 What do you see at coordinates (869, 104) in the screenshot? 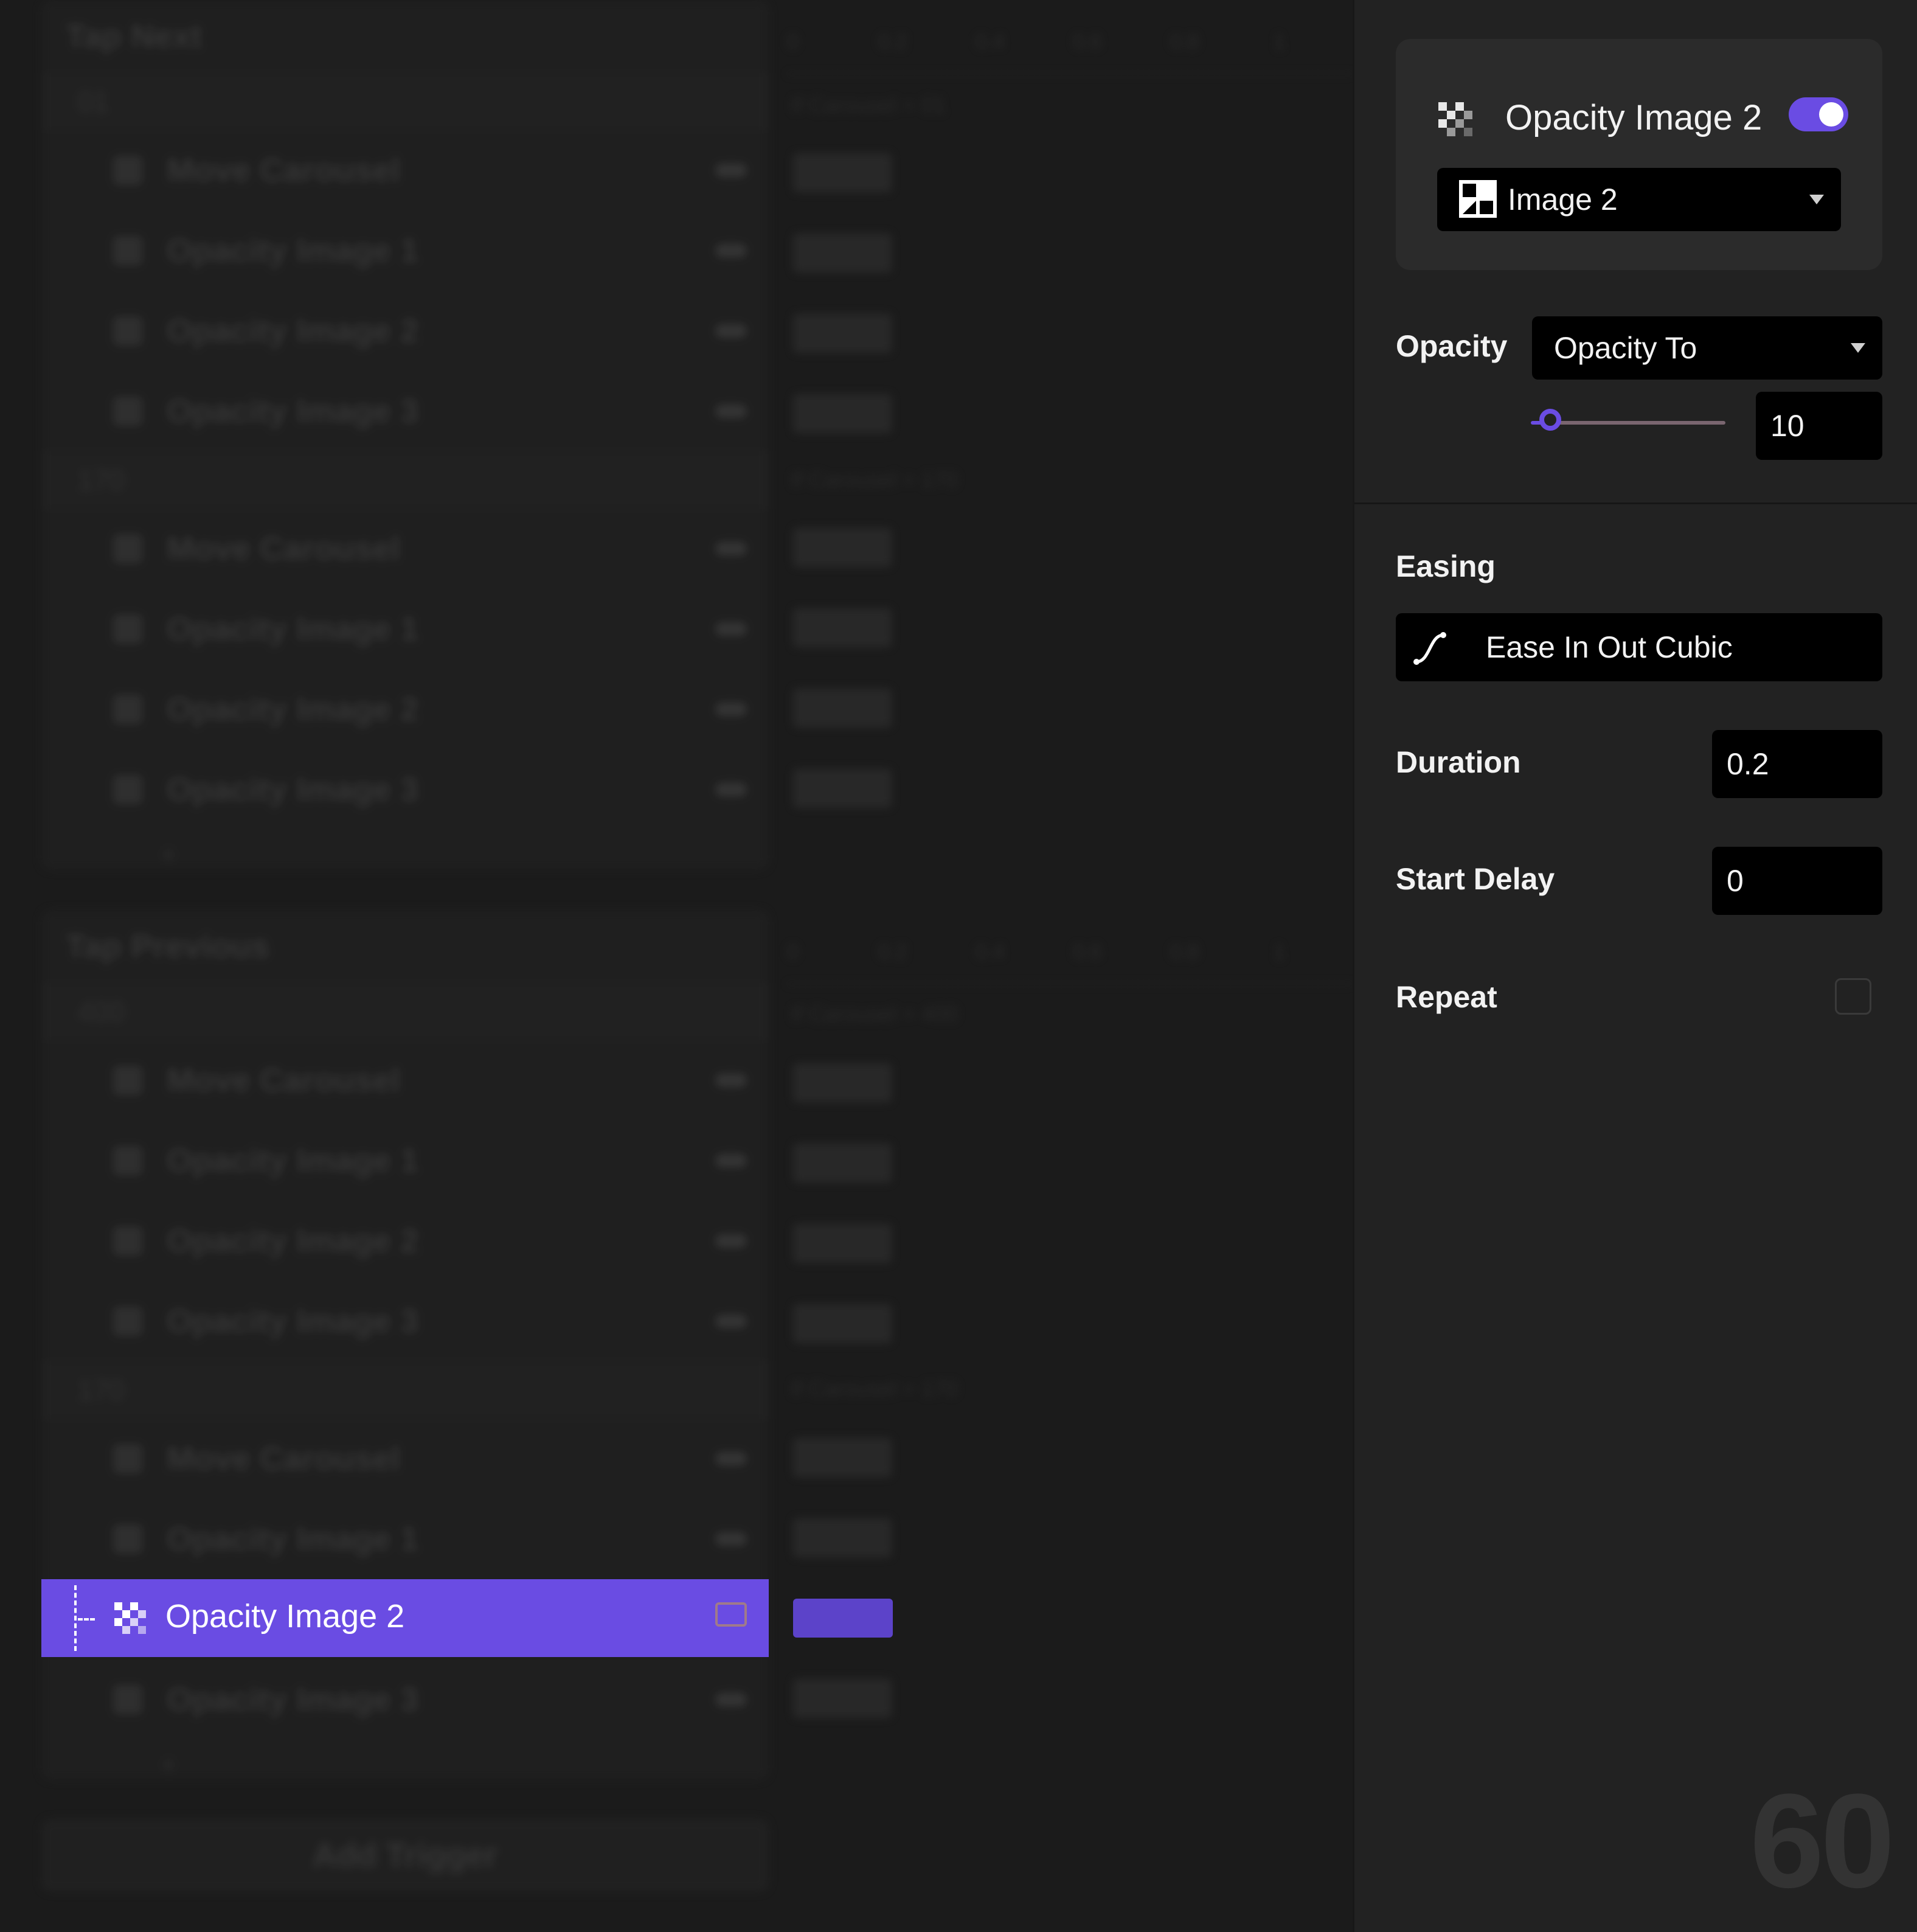
I see `condition-caption: If Carousel = 01` at bounding box center [869, 104].